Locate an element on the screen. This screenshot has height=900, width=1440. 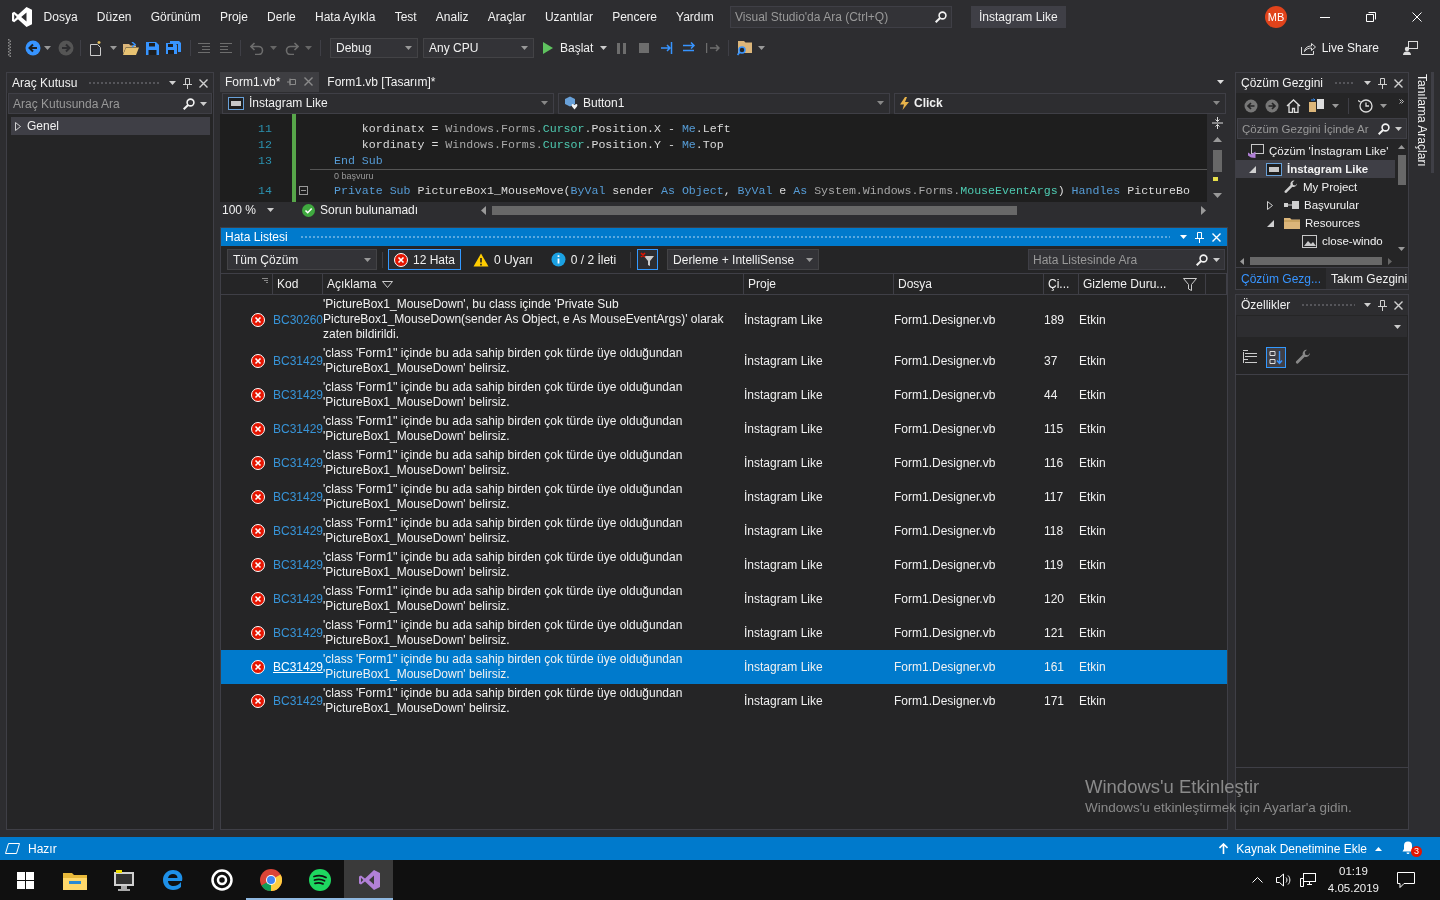
menu-item: Pencere is located at coordinates (634, 17).